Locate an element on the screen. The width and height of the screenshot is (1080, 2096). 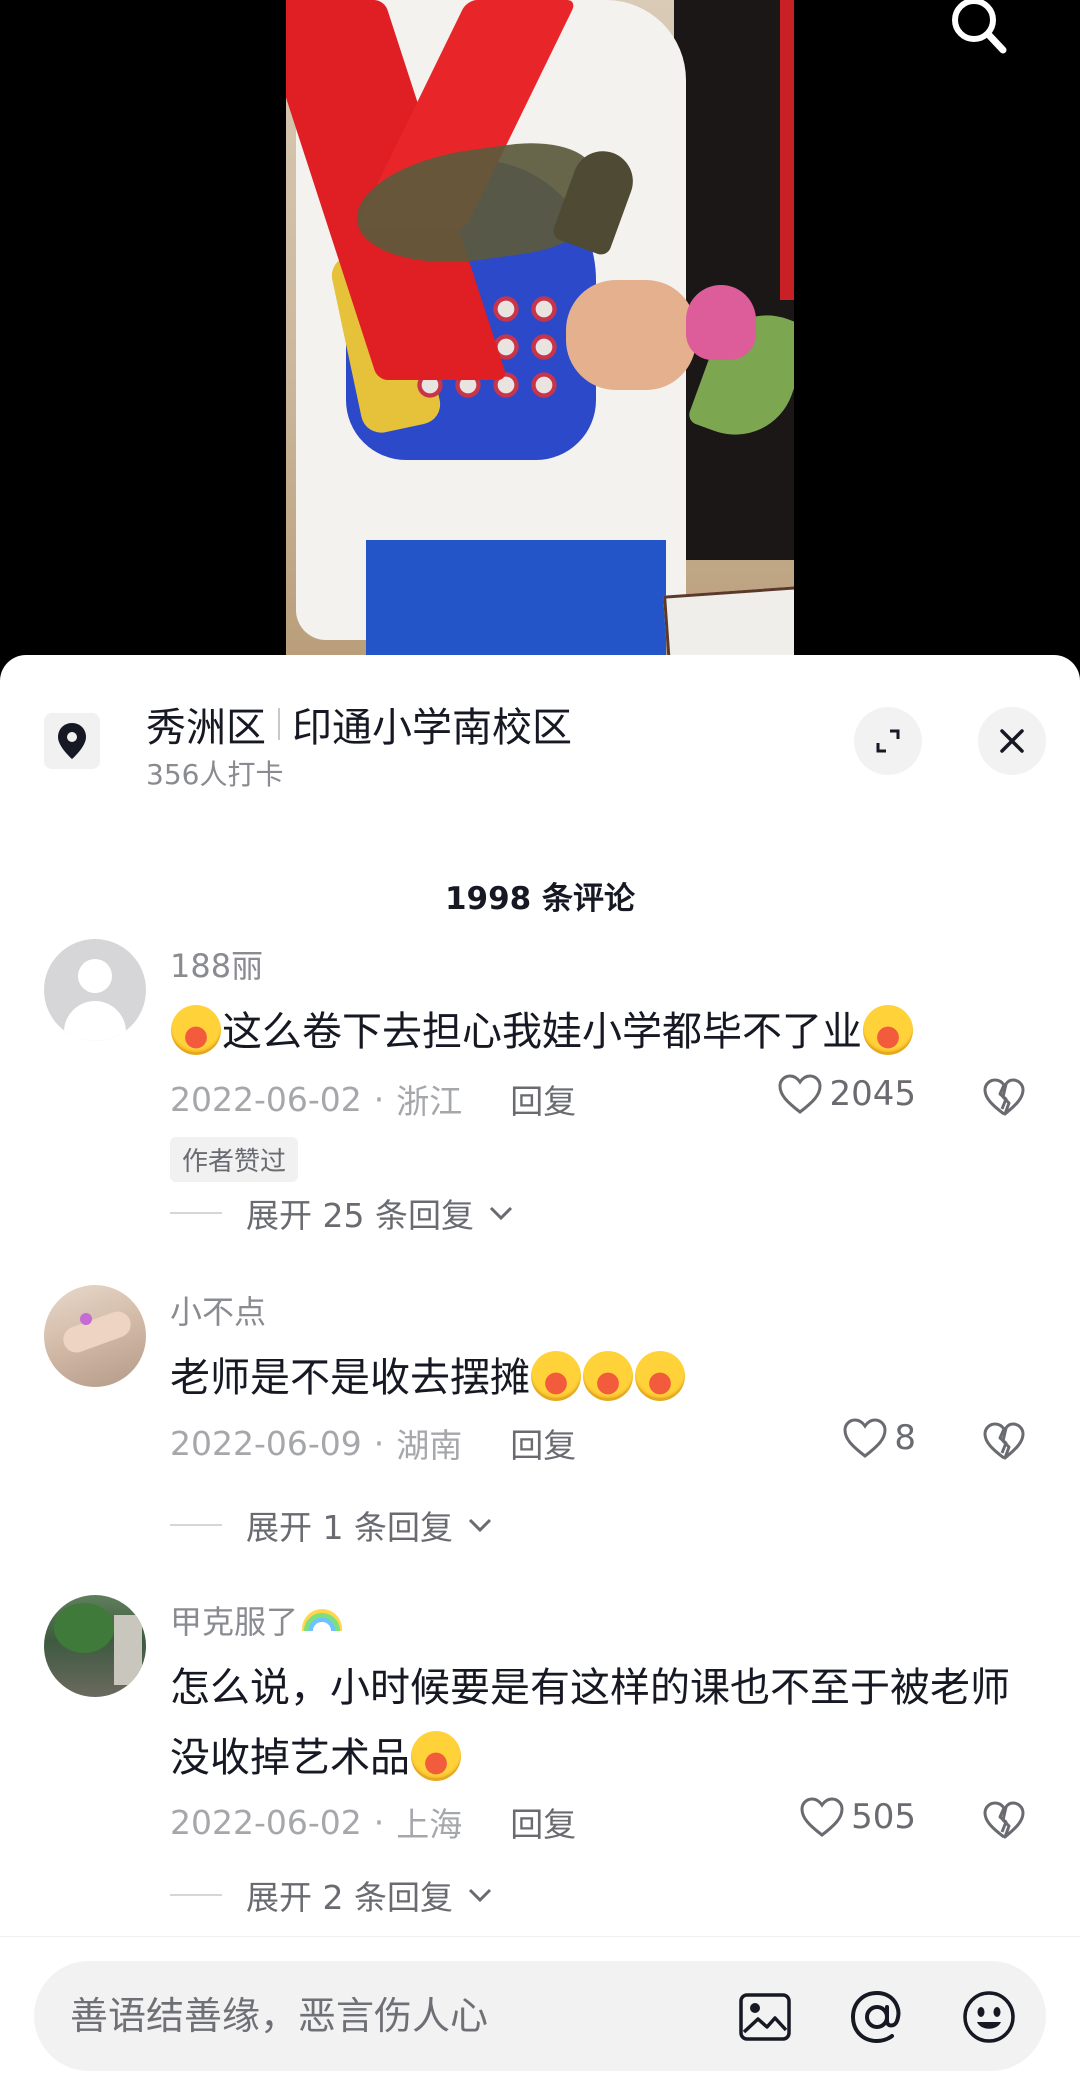
image-icon is located at coordinates (765, 2017).